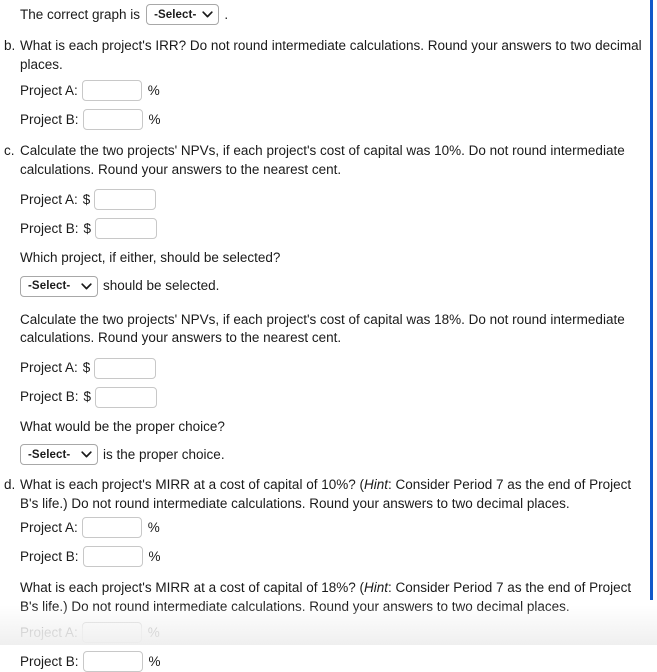  I want to click on part-b-unit-a: %, so click(153, 90).